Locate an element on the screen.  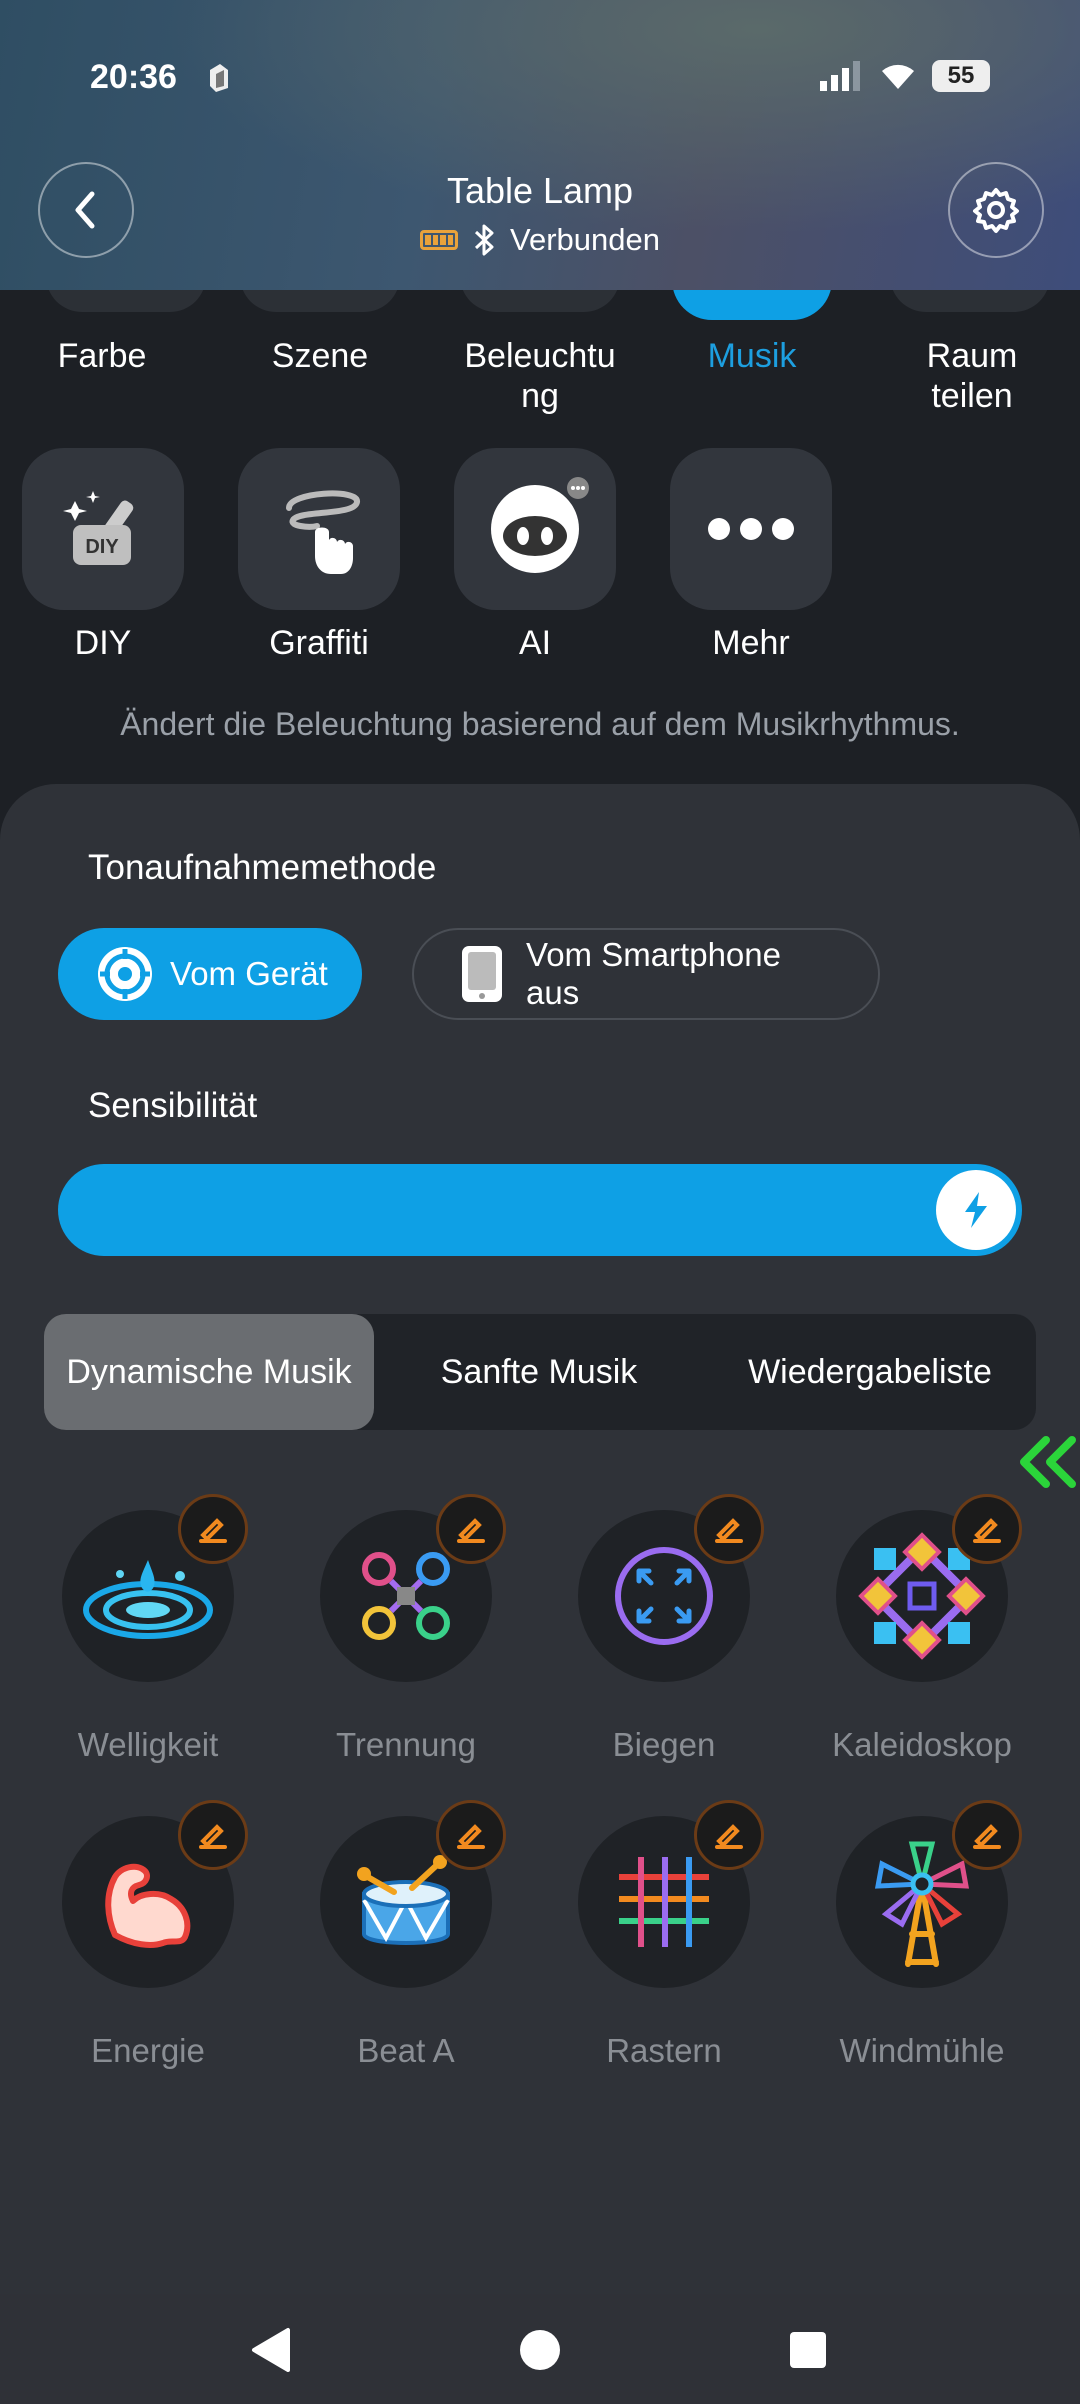
diy-button: DIY is located at coordinates (103, 529).